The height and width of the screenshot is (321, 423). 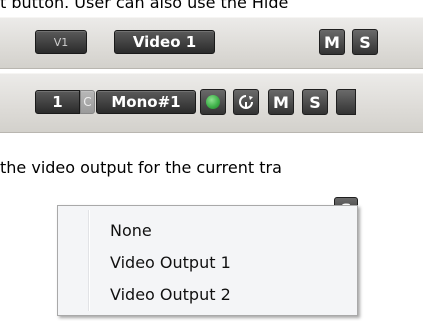 I want to click on menu-gutter, so click(x=89, y=260).